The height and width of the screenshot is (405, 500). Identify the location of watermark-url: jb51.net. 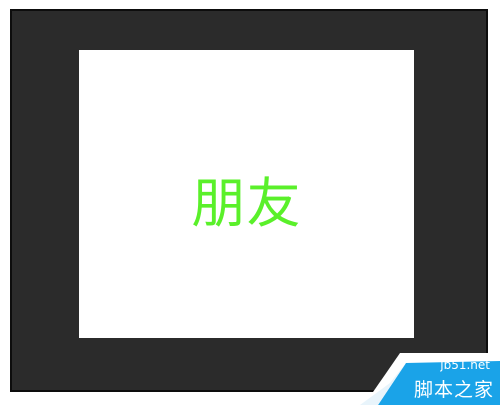
(465, 365).